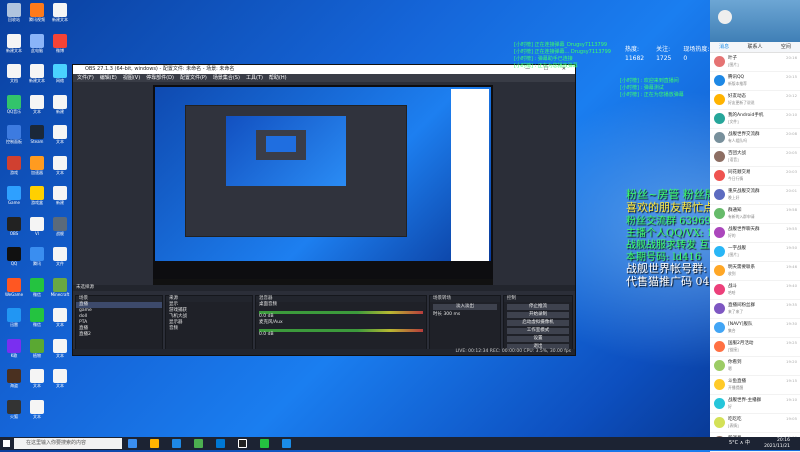 The height and width of the screenshot is (452, 800). I want to click on list-item: 我的Android手机 [文件] 20:10, so click(755, 119).